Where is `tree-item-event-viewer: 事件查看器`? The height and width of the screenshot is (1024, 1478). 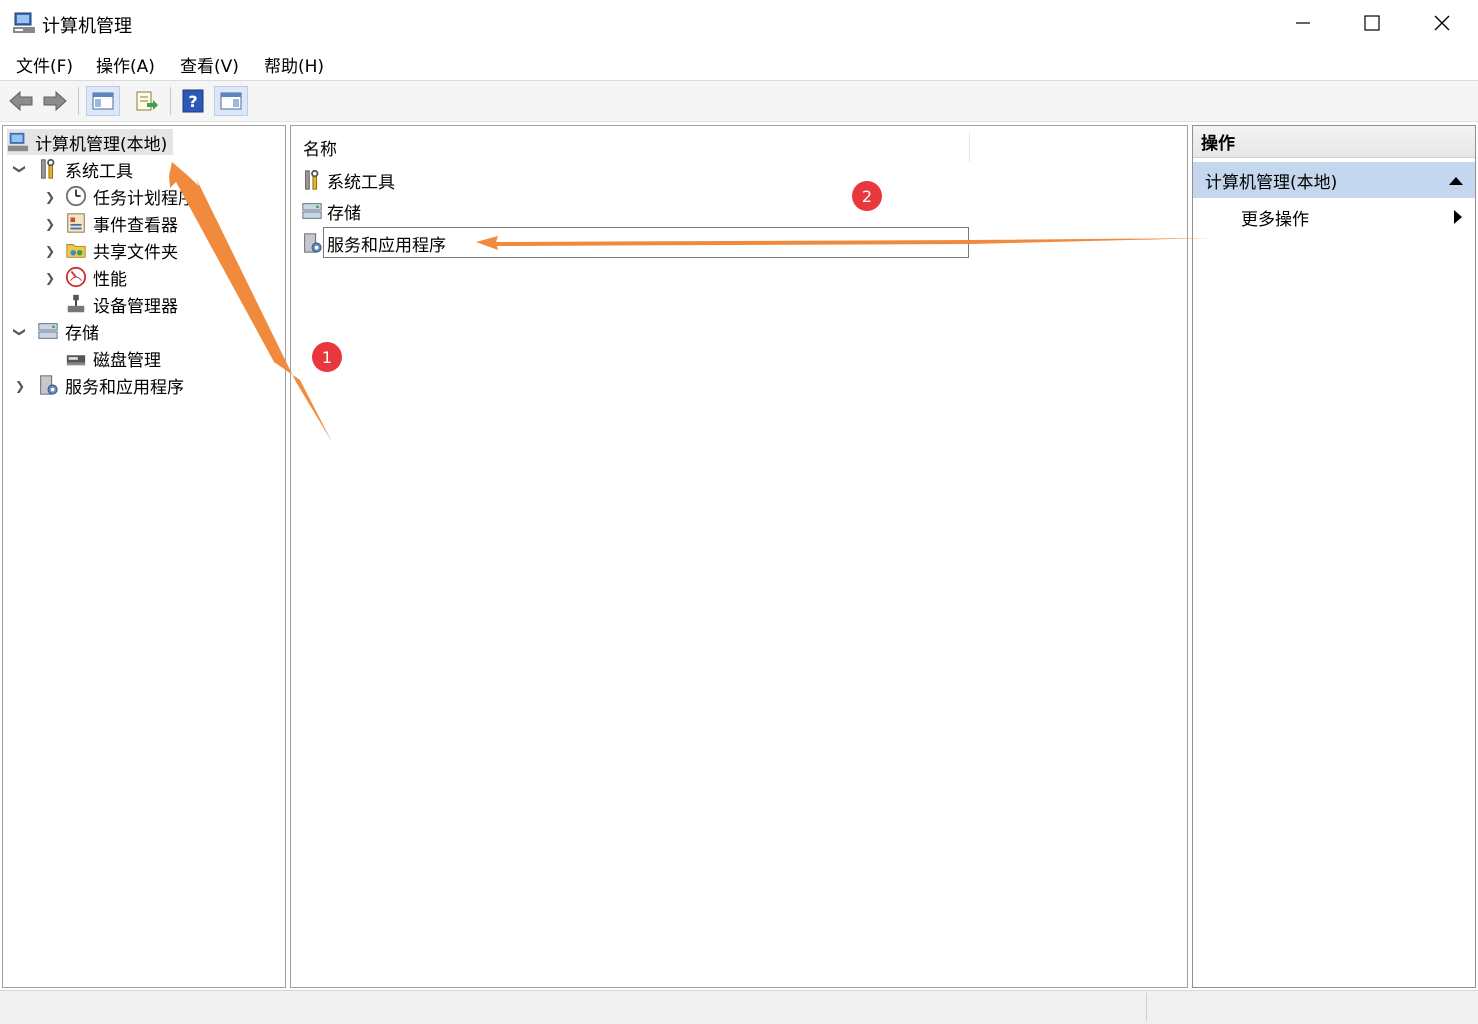 tree-item-event-viewer: 事件查看器 is located at coordinates (121, 223).